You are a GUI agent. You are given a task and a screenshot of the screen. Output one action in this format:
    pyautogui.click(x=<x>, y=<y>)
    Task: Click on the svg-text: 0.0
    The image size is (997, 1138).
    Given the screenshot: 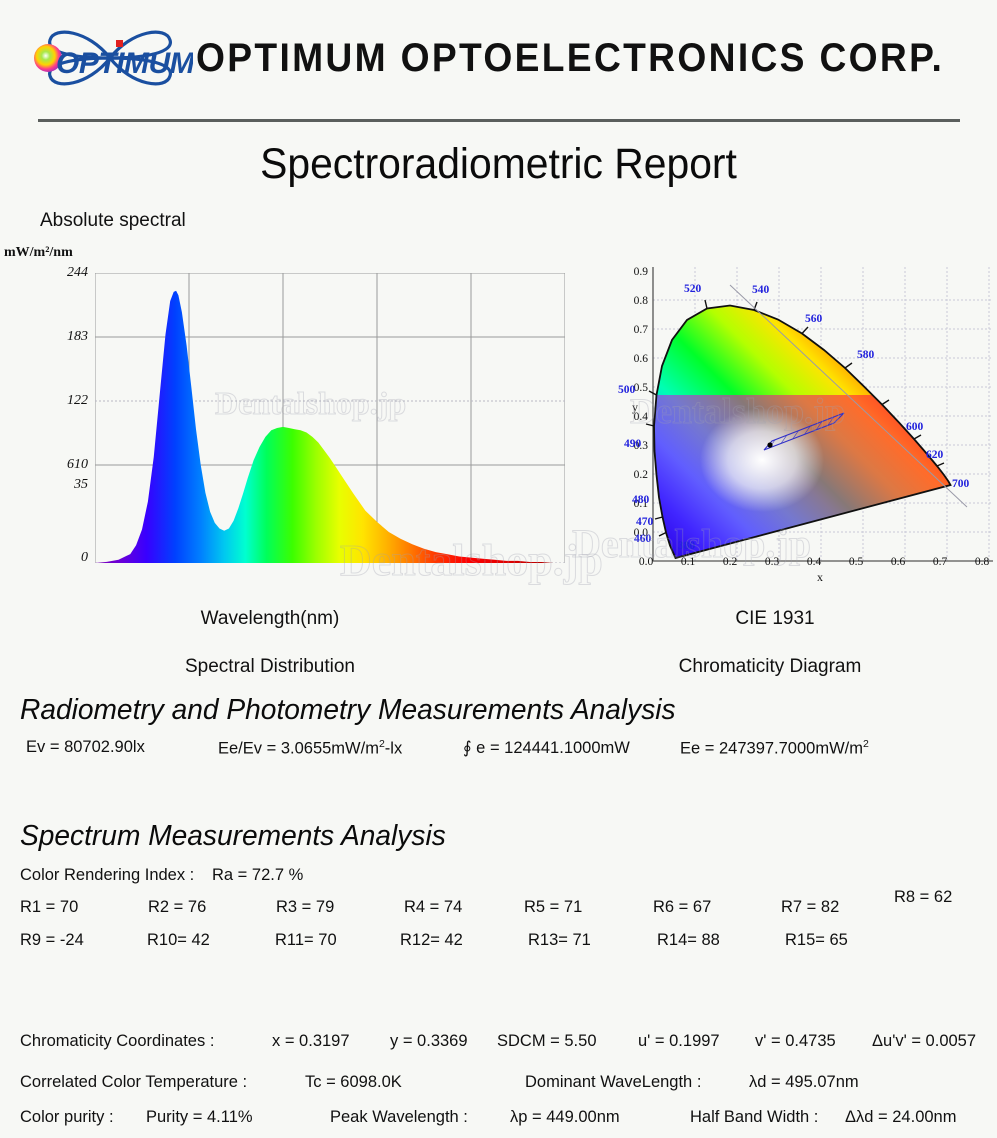 What is the action you would take?
    pyautogui.click(x=646, y=562)
    